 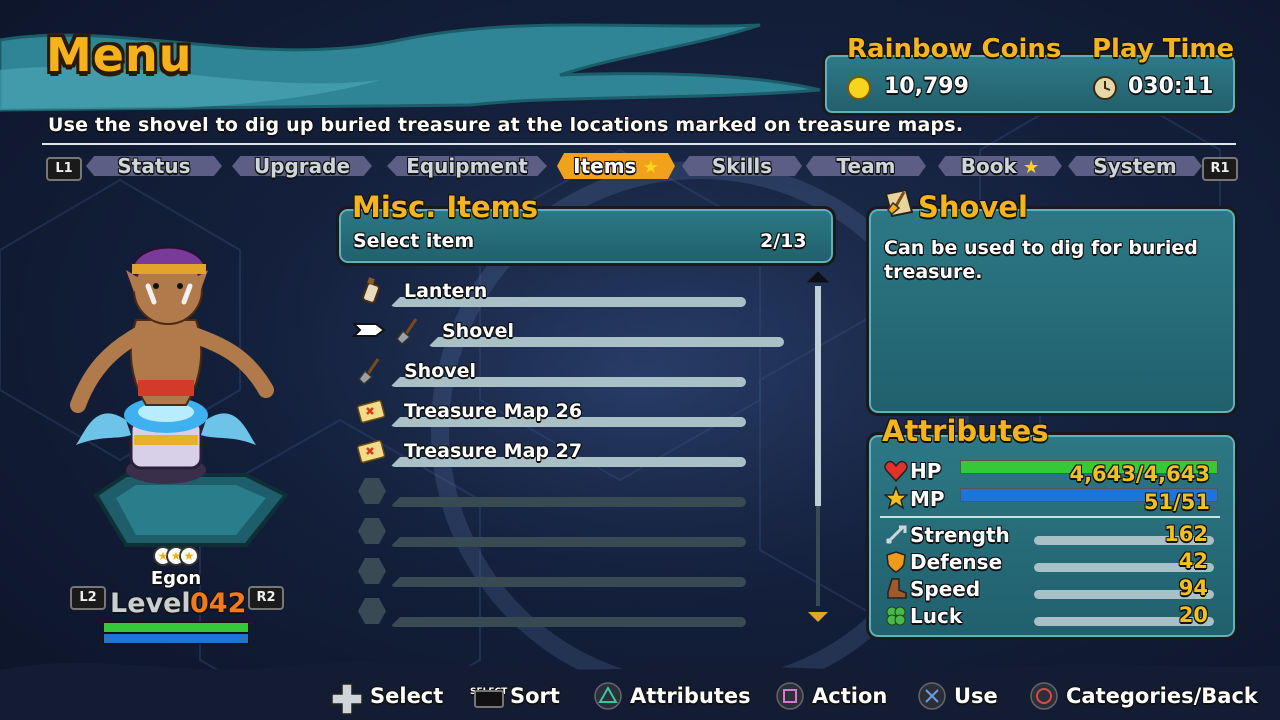 What do you see at coordinates (371, 290) in the screenshot?
I see `lantern-icon` at bounding box center [371, 290].